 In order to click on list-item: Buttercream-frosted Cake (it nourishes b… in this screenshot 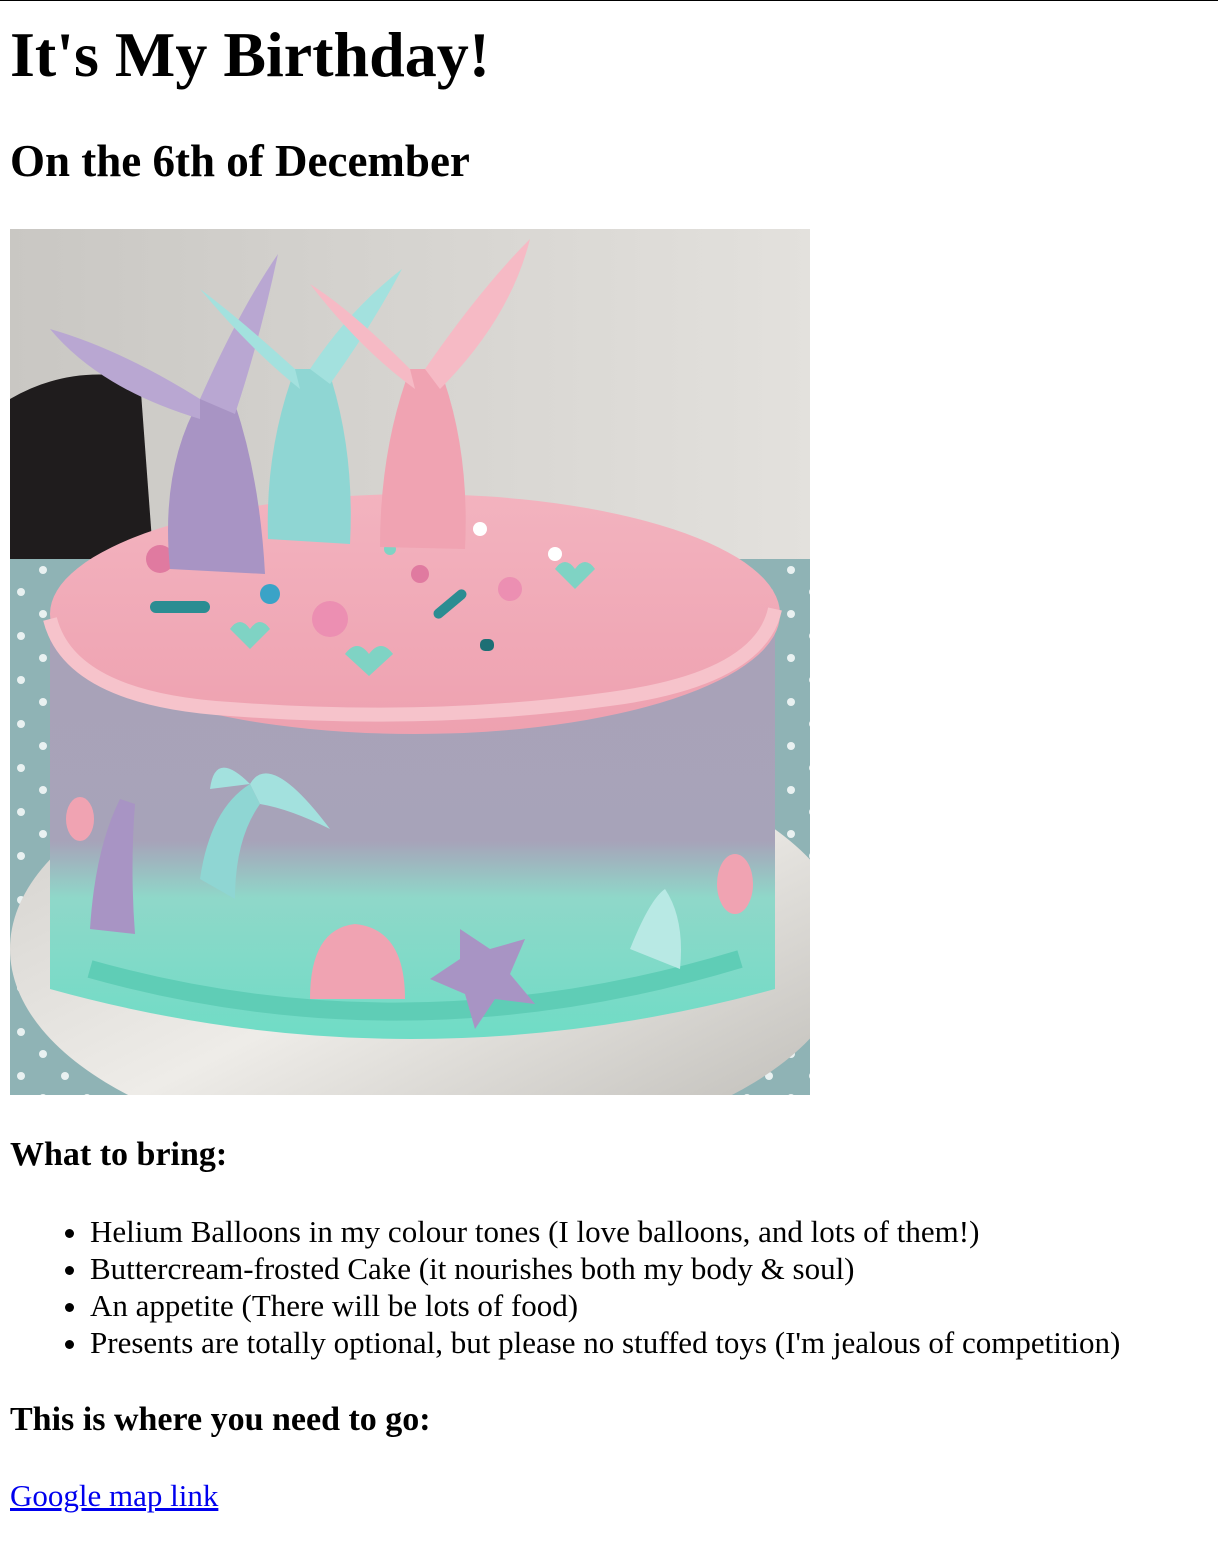, I will do `click(605, 1268)`.